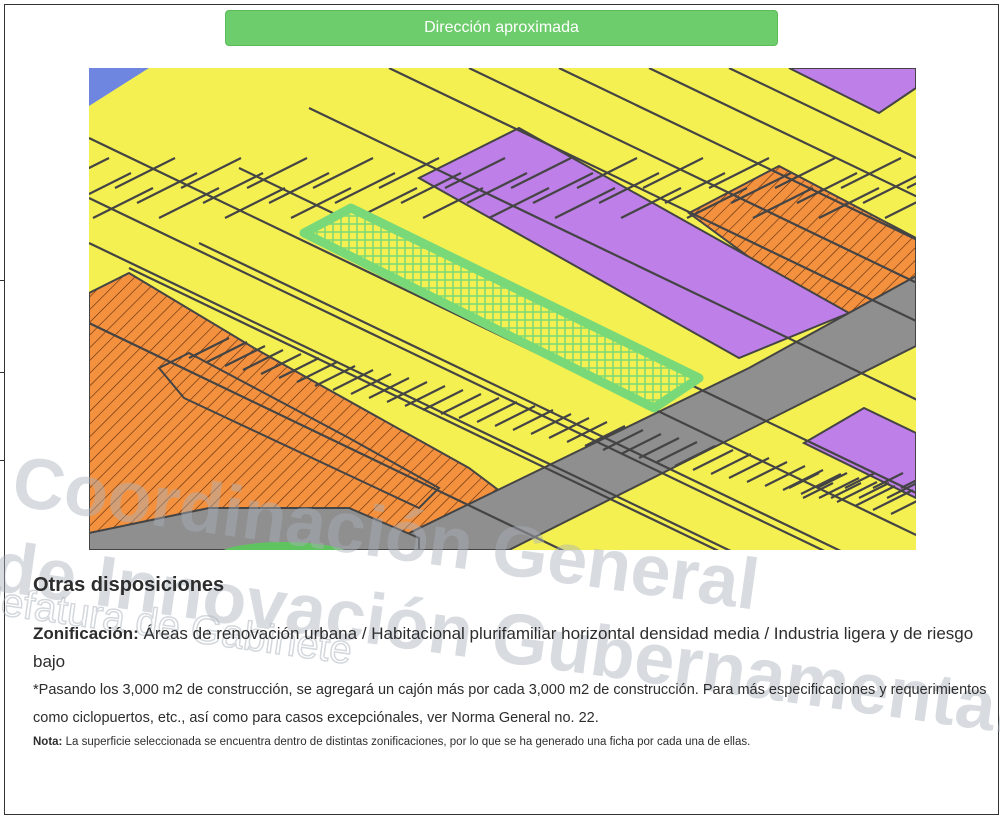 This screenshot has width=1000, height=816. I want to click on zoning-label: Zonificación:, so click(86, 633).